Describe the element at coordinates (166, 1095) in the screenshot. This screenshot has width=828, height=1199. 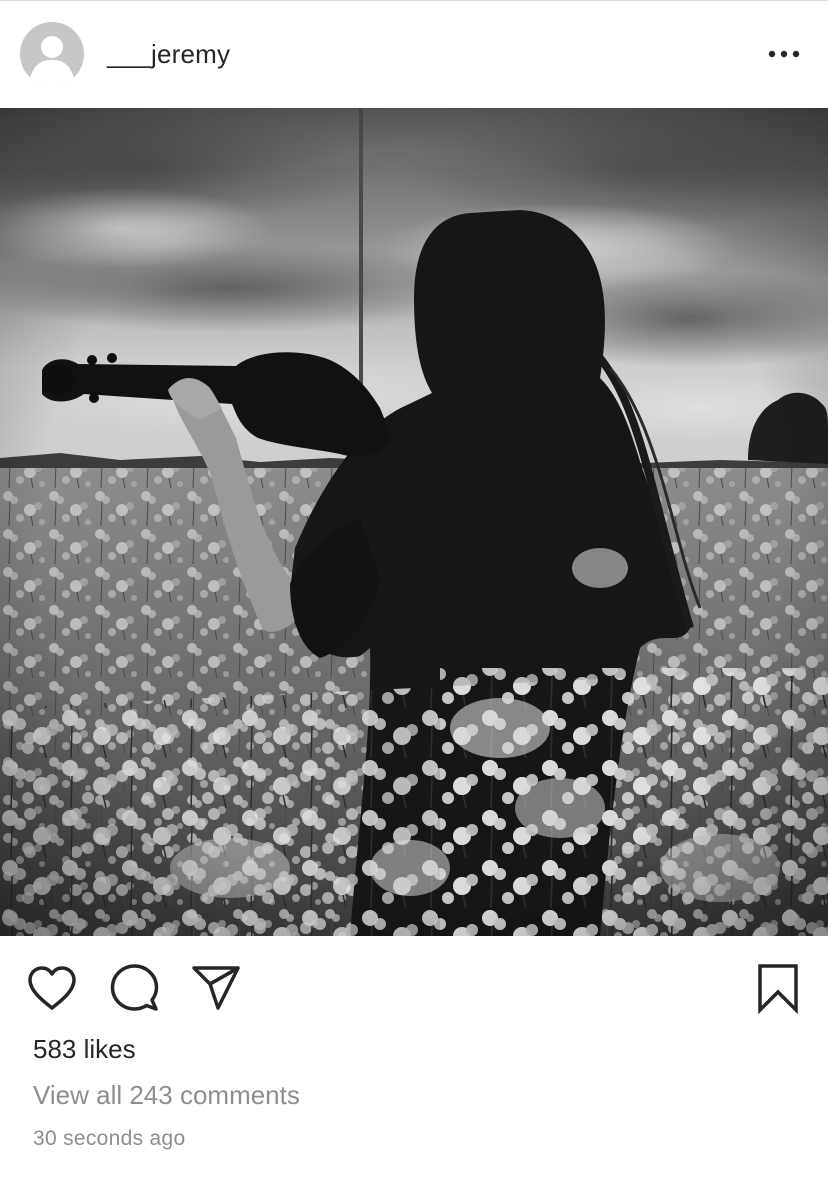
I see `view-comments-link: View all 243 comments` at that location.